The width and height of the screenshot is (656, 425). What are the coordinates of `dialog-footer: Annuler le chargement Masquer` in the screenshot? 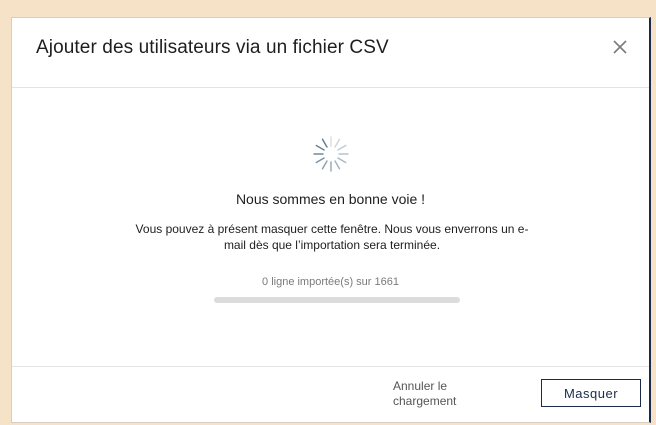 It's located at (330, 395).